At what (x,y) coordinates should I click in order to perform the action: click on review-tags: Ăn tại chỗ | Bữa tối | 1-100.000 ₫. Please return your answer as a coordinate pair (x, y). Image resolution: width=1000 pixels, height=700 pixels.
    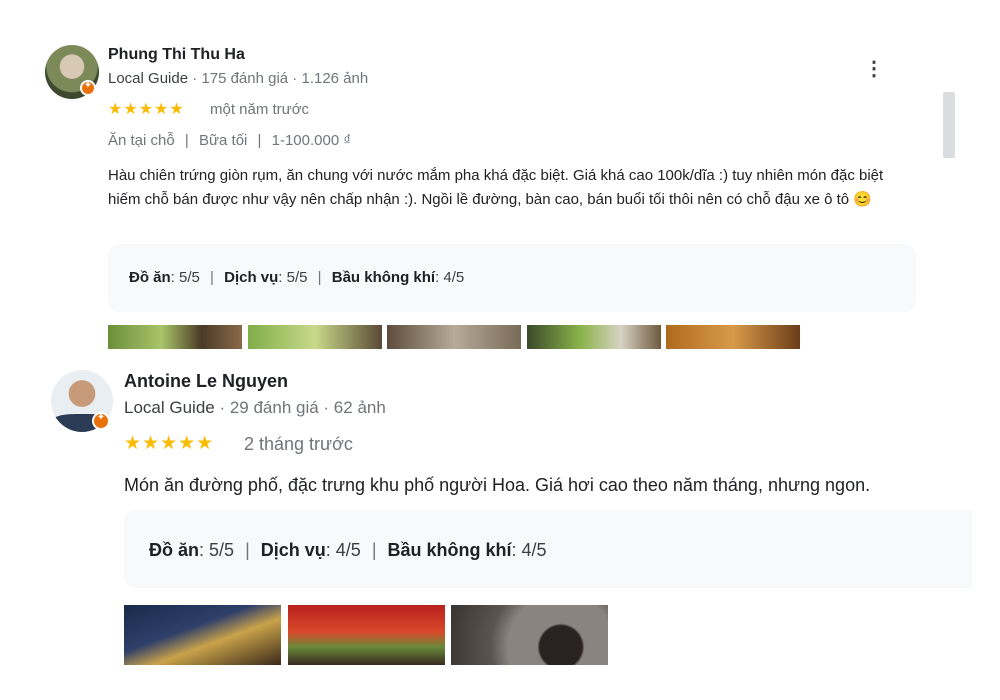
    Looking at the image, I should click on (229, 140).